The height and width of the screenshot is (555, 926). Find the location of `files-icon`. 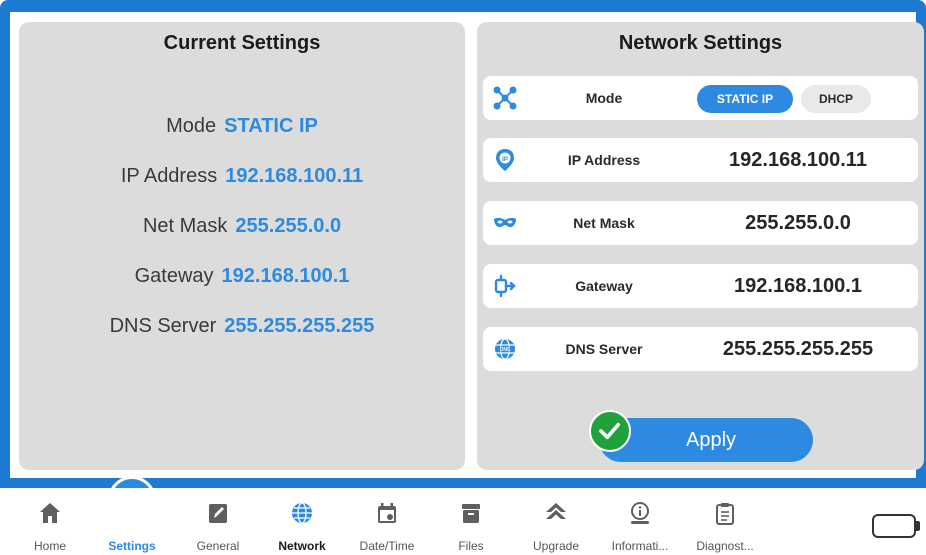

files-icon is located at coordinates (471, 513).